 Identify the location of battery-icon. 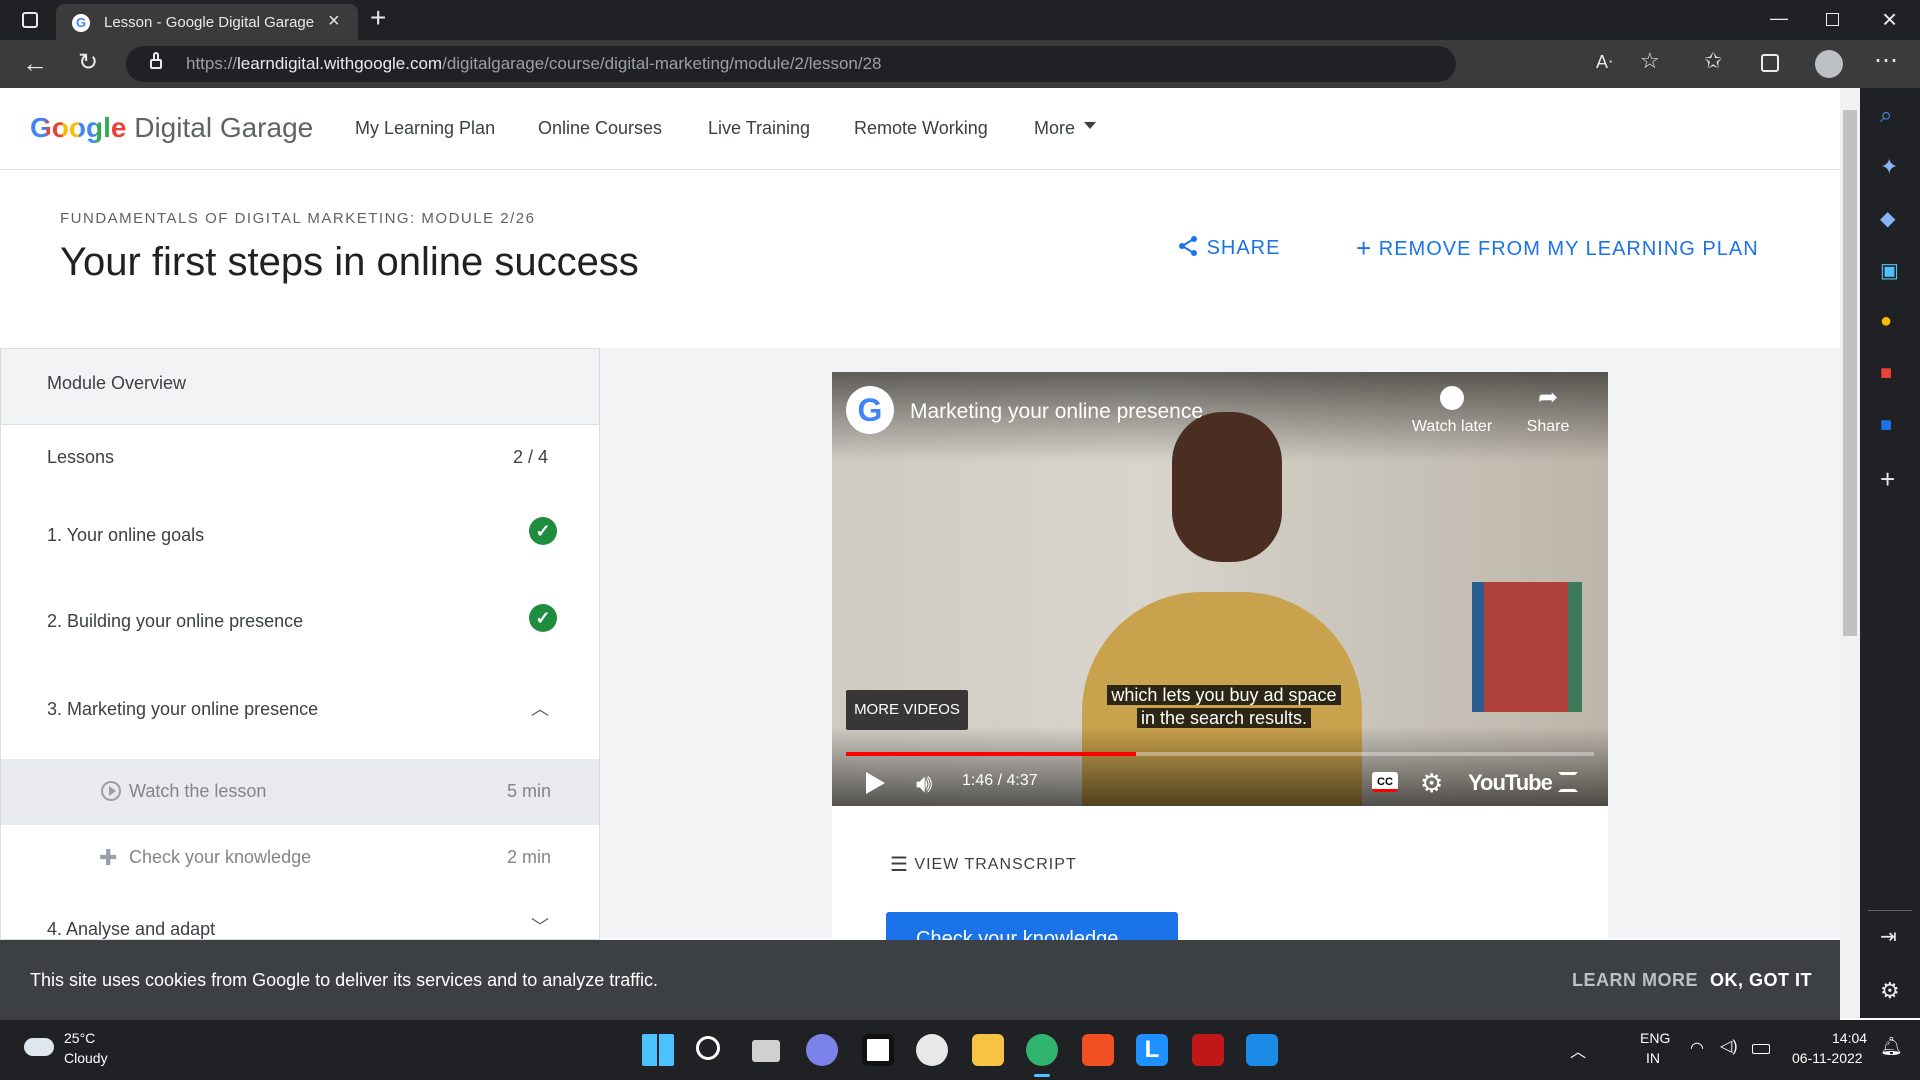
(1761, 1049).